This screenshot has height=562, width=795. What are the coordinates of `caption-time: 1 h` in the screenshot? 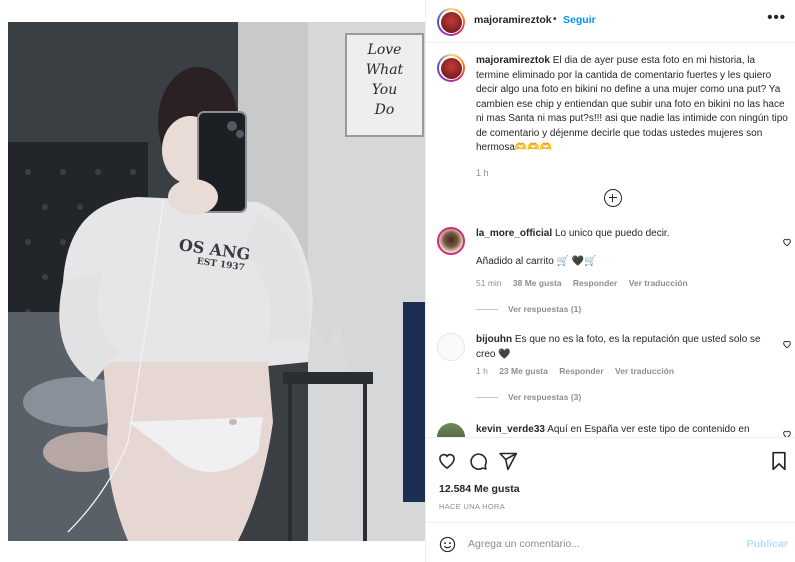 It's located at (482, 173).